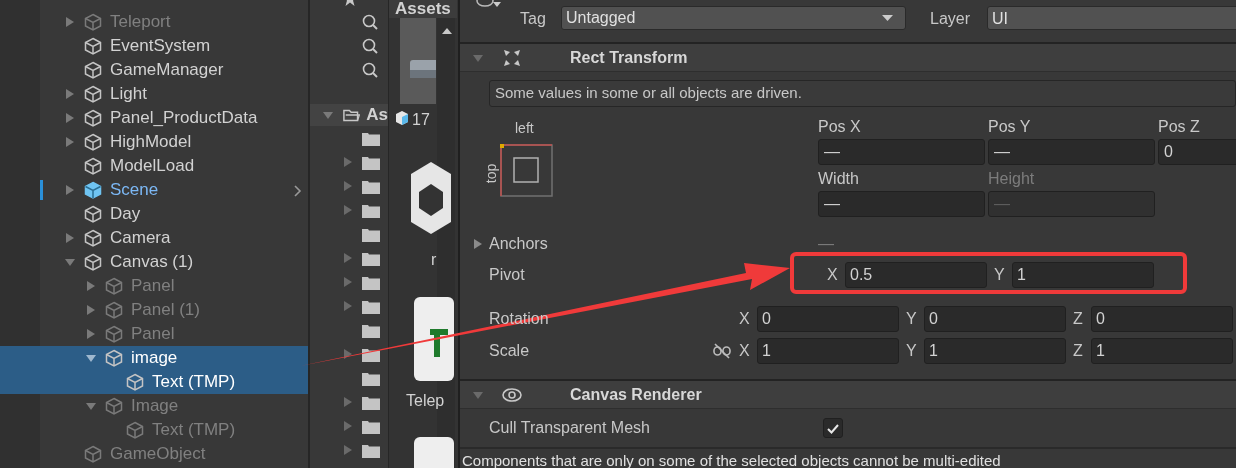 The width and height of the screenshot is (1236, 468). Describe the element at coordinates (184, 118) in the screenshot. I see `object-name: Panel_ProductData` at that location.